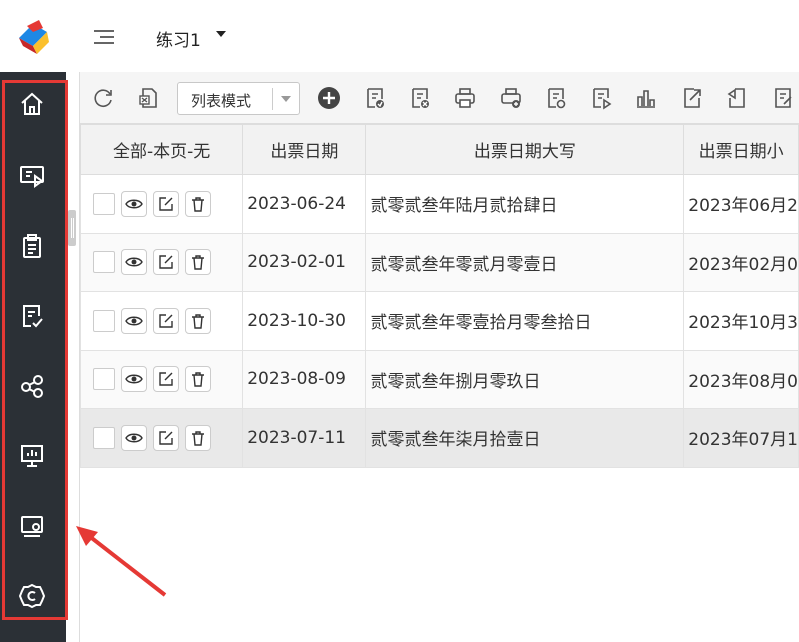 Image resolution: width=799 pixels, height=642 pixels. Describe the element at coordinates (32, 176) in the screenshot. I see `sidebar-item-screen` at that location.